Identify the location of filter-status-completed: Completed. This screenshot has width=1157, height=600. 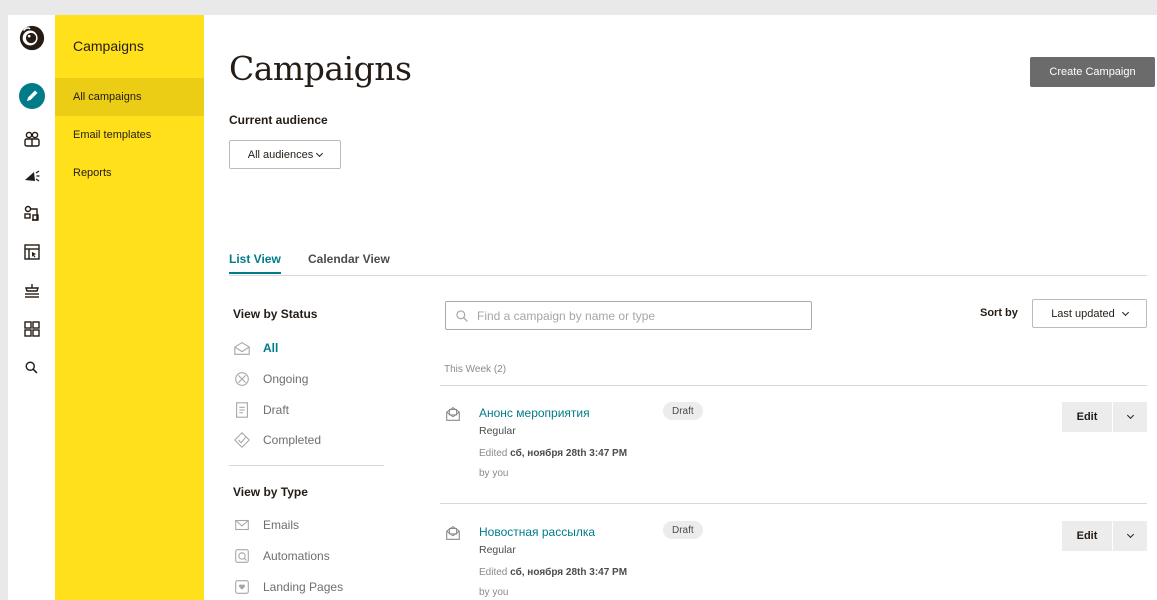
(277, 440).